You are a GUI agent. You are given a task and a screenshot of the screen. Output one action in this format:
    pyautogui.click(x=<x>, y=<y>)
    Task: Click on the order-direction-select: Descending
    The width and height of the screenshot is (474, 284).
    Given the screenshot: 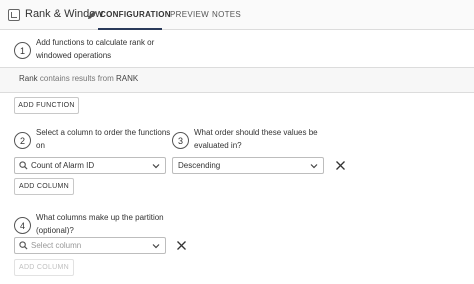 What is the action you would take?
    pyautogui.click(x=248, y=165)
    